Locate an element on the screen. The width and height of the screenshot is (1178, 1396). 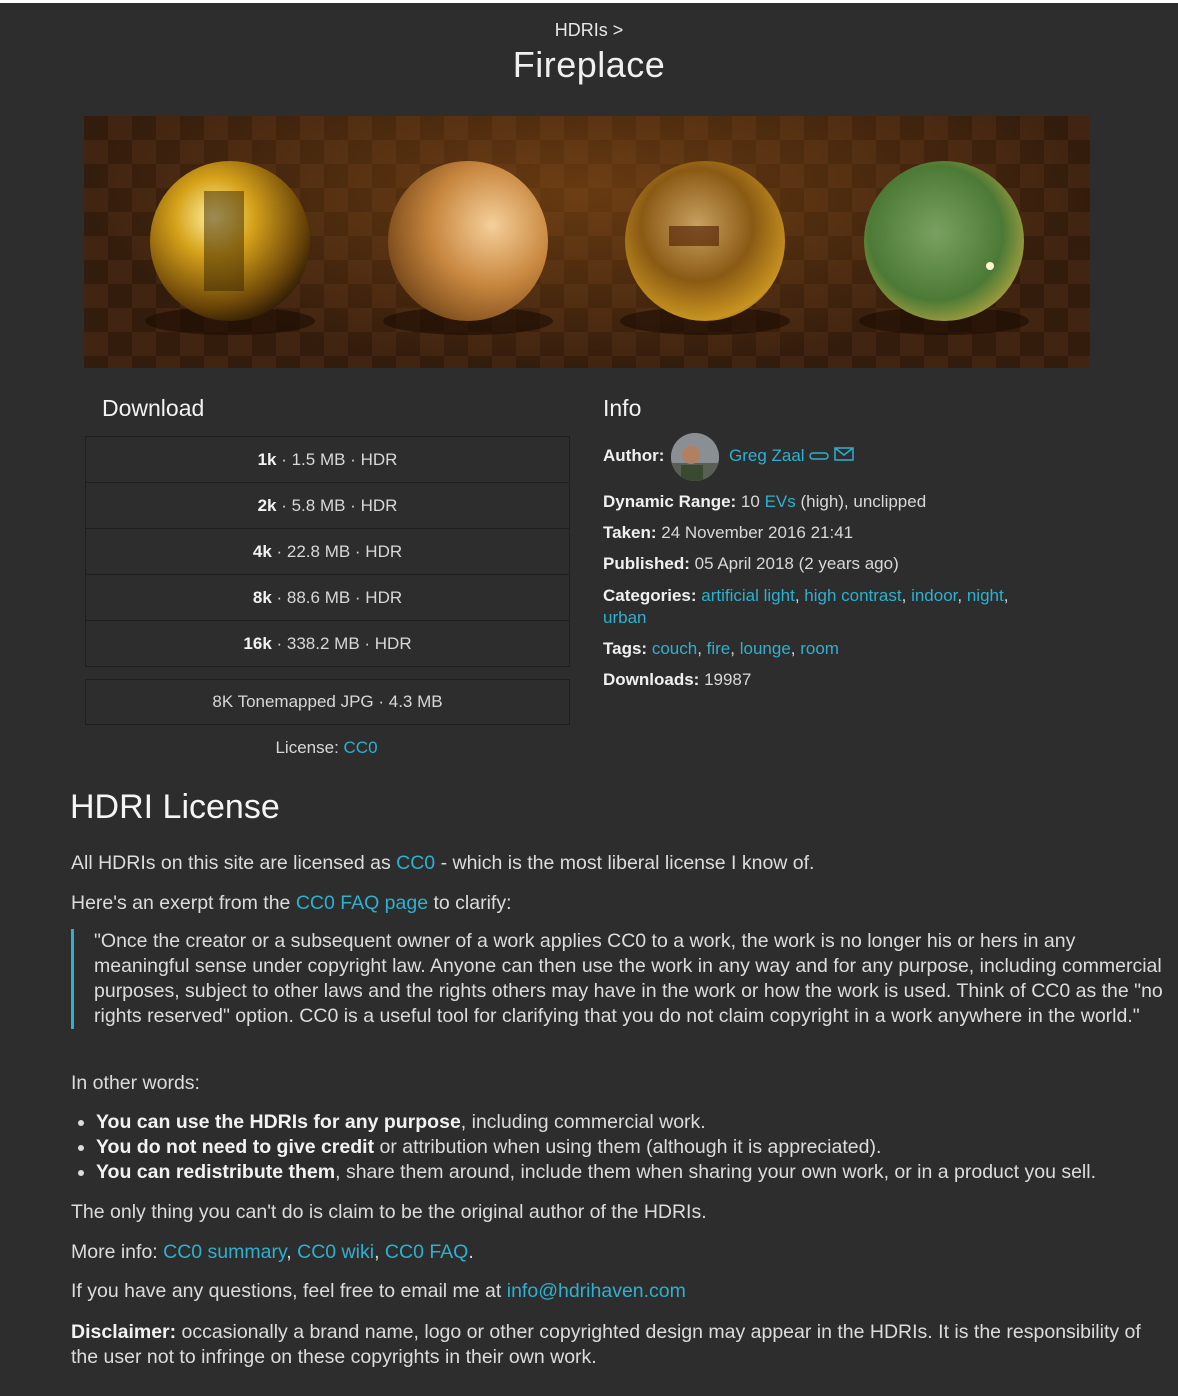
download-1k: 1k · 1.5 MB · HDR is located at coordinates (327, 460).